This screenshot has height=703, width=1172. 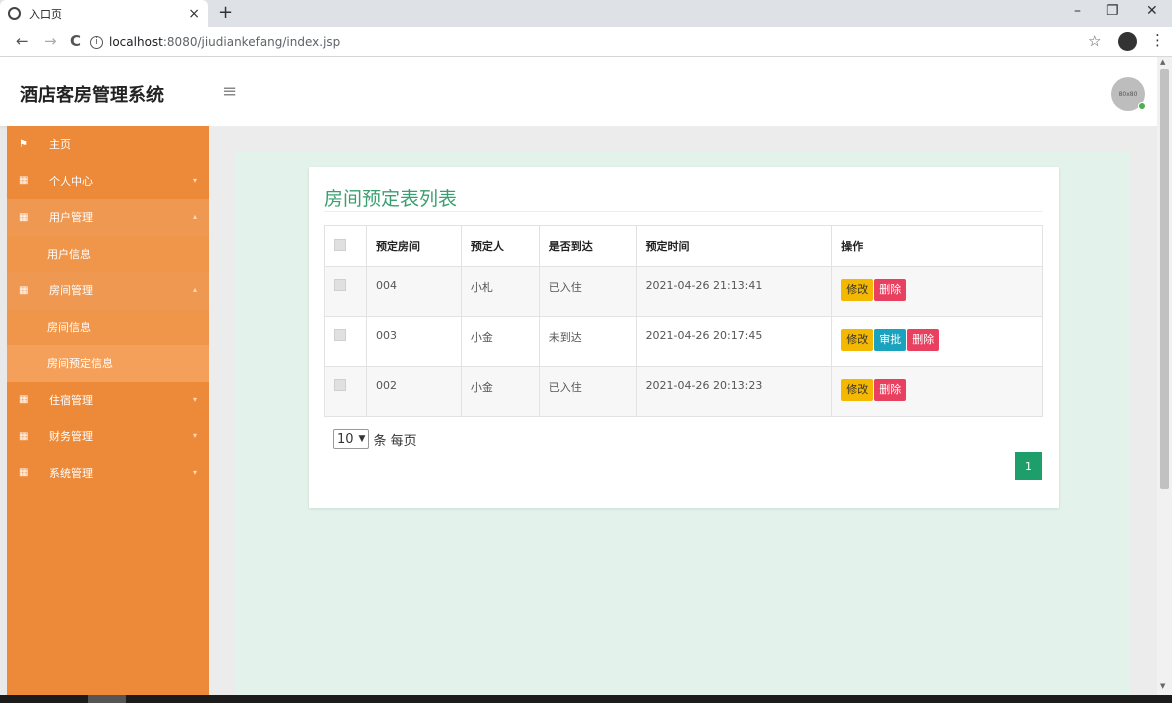 I want to click on hamburger-menu-icon: ≡, so click(x=229, y=91).